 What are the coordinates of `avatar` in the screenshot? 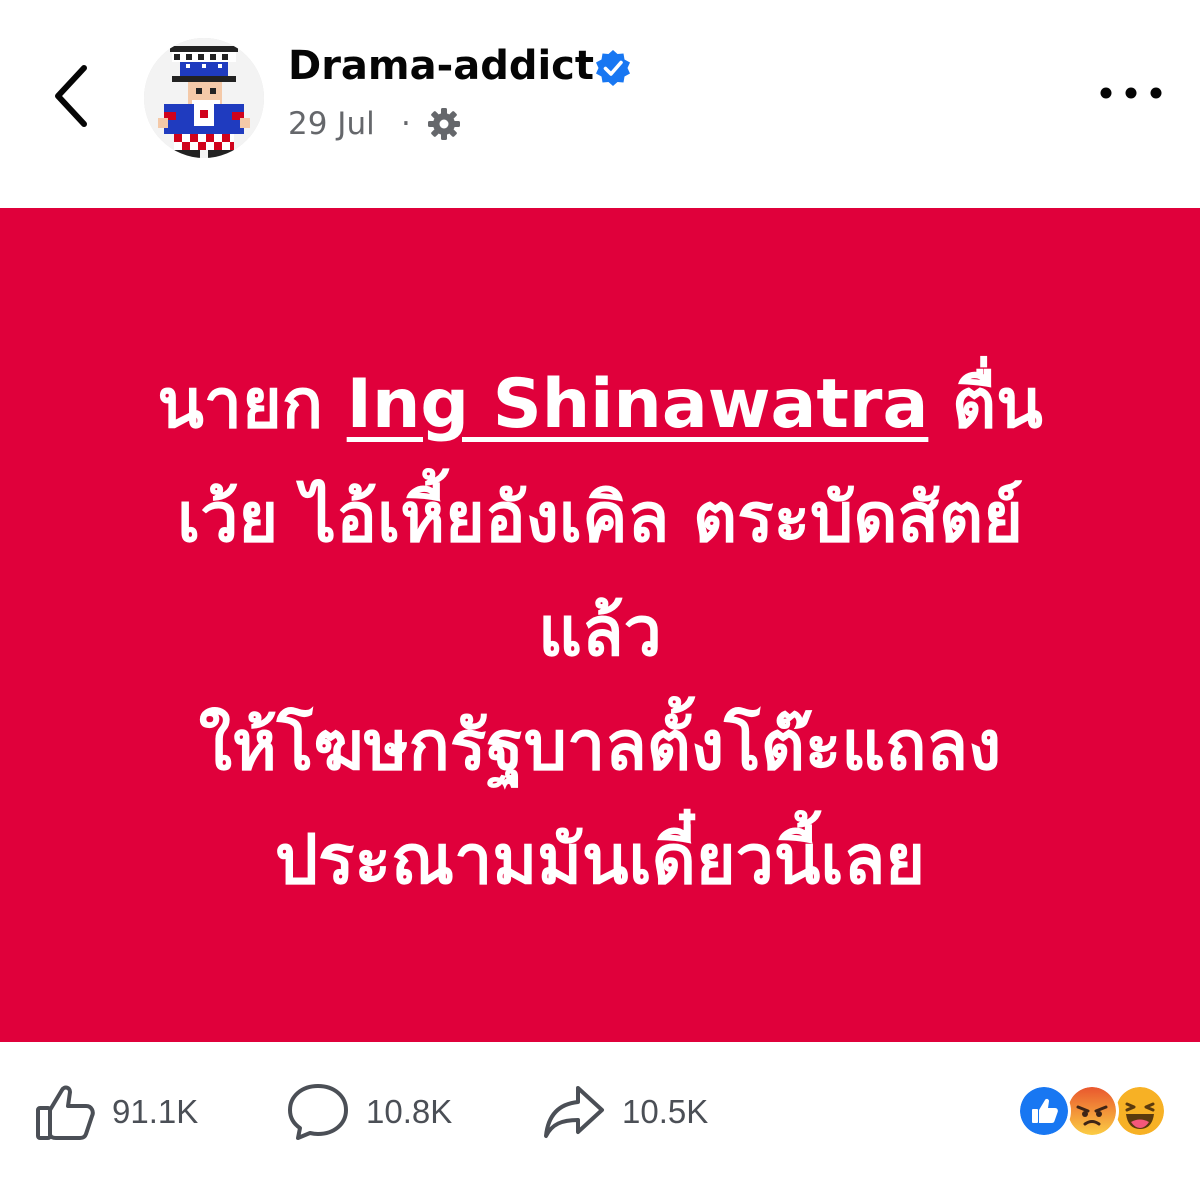 It's located at (204, 98).